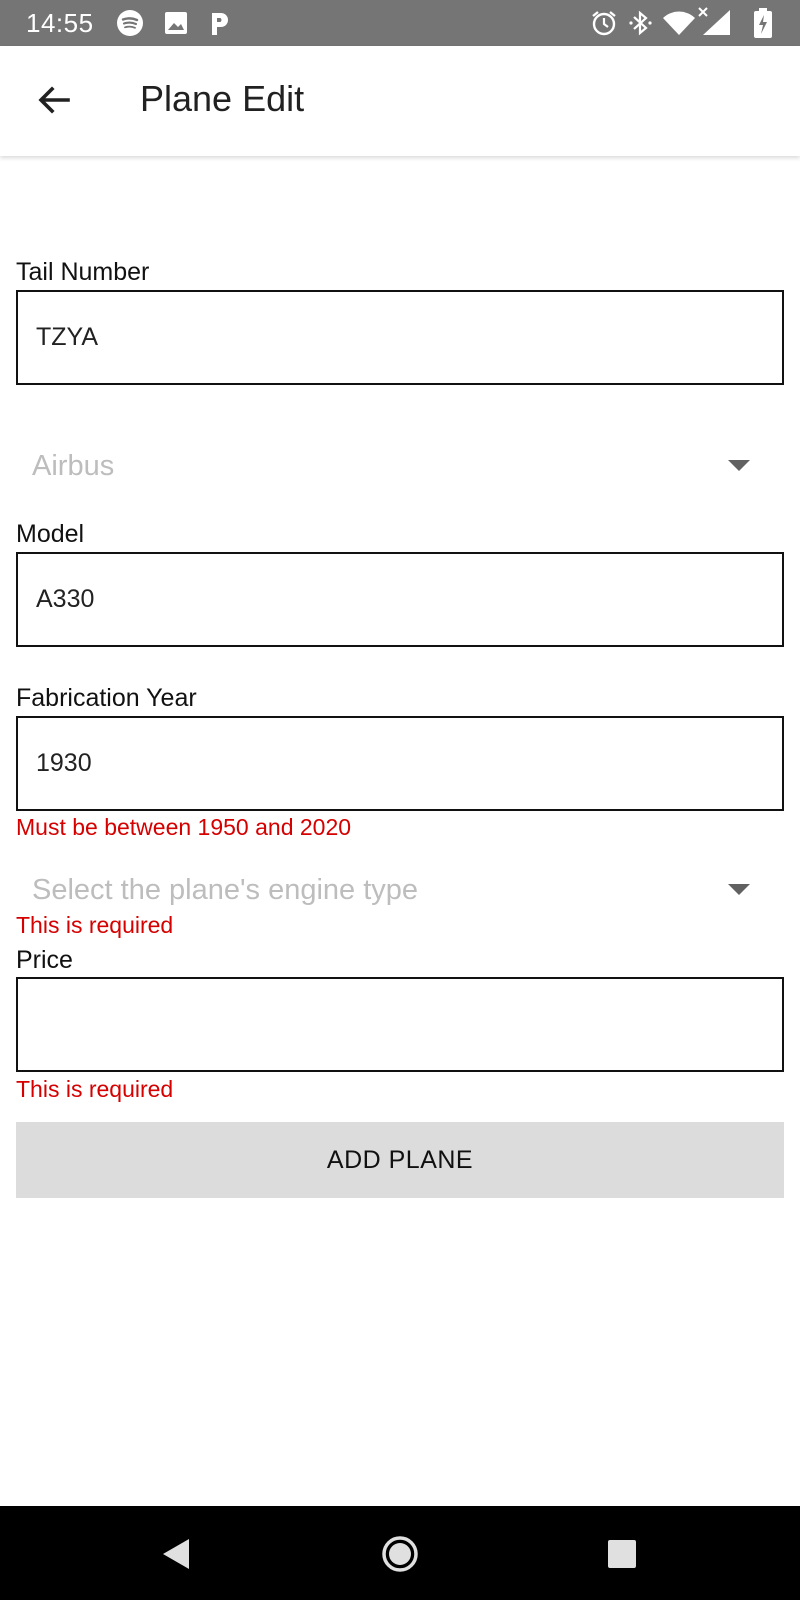 This screenshot has height=1600, width=800. What do you see at coordinates (73, 466) in the screenshot?
I see `manufacturer-selected-value: Airbus` at bounding box center [73, 466].